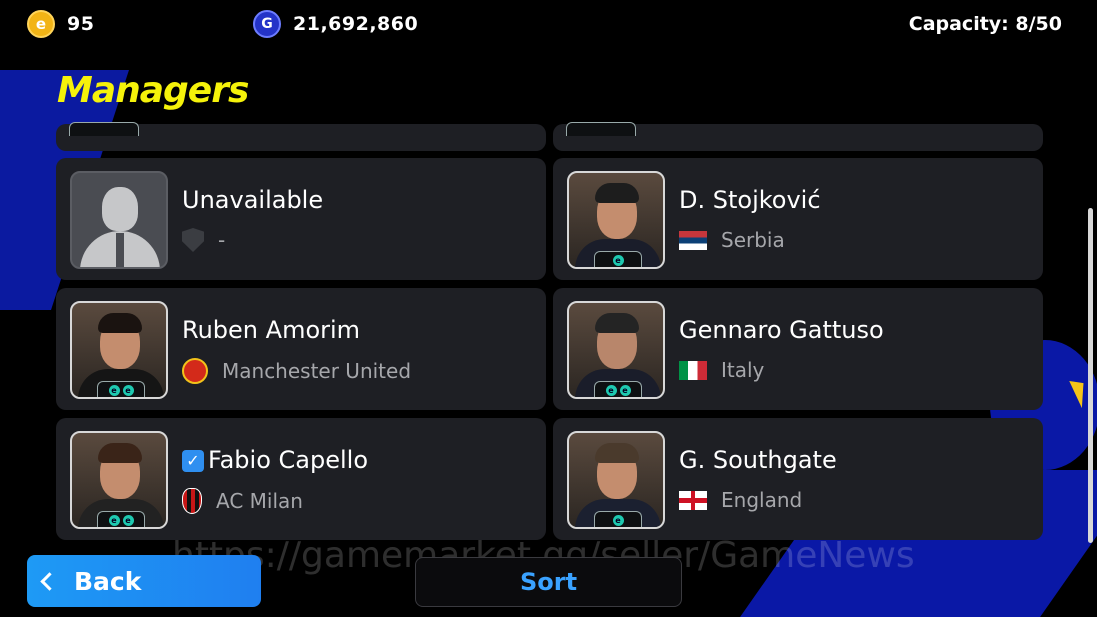 The image size is (1097, 617). What do you see at coordinates (1090, 375) in the screenshot?
I see `scrollbar` at bounding box center [1090, 375].